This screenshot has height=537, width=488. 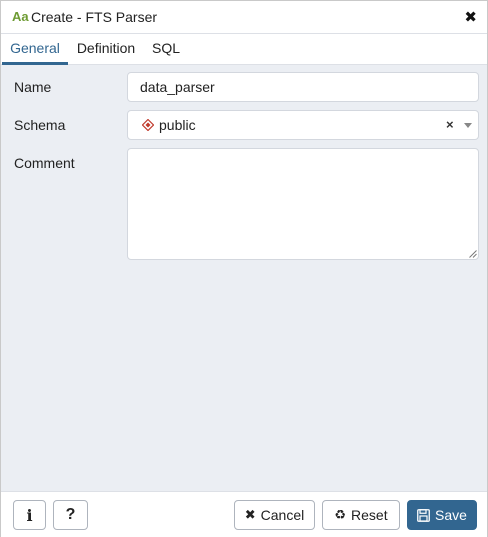 I want to click on info-icon: i, so click(x=29, y=515).